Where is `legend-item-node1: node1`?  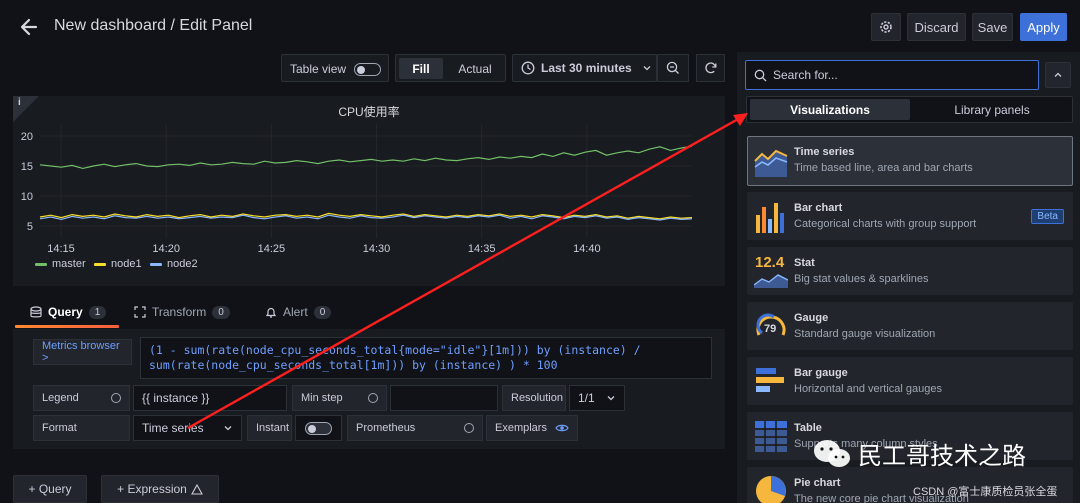 legend-item-node1: node1 is located at coordinates (118, 264).